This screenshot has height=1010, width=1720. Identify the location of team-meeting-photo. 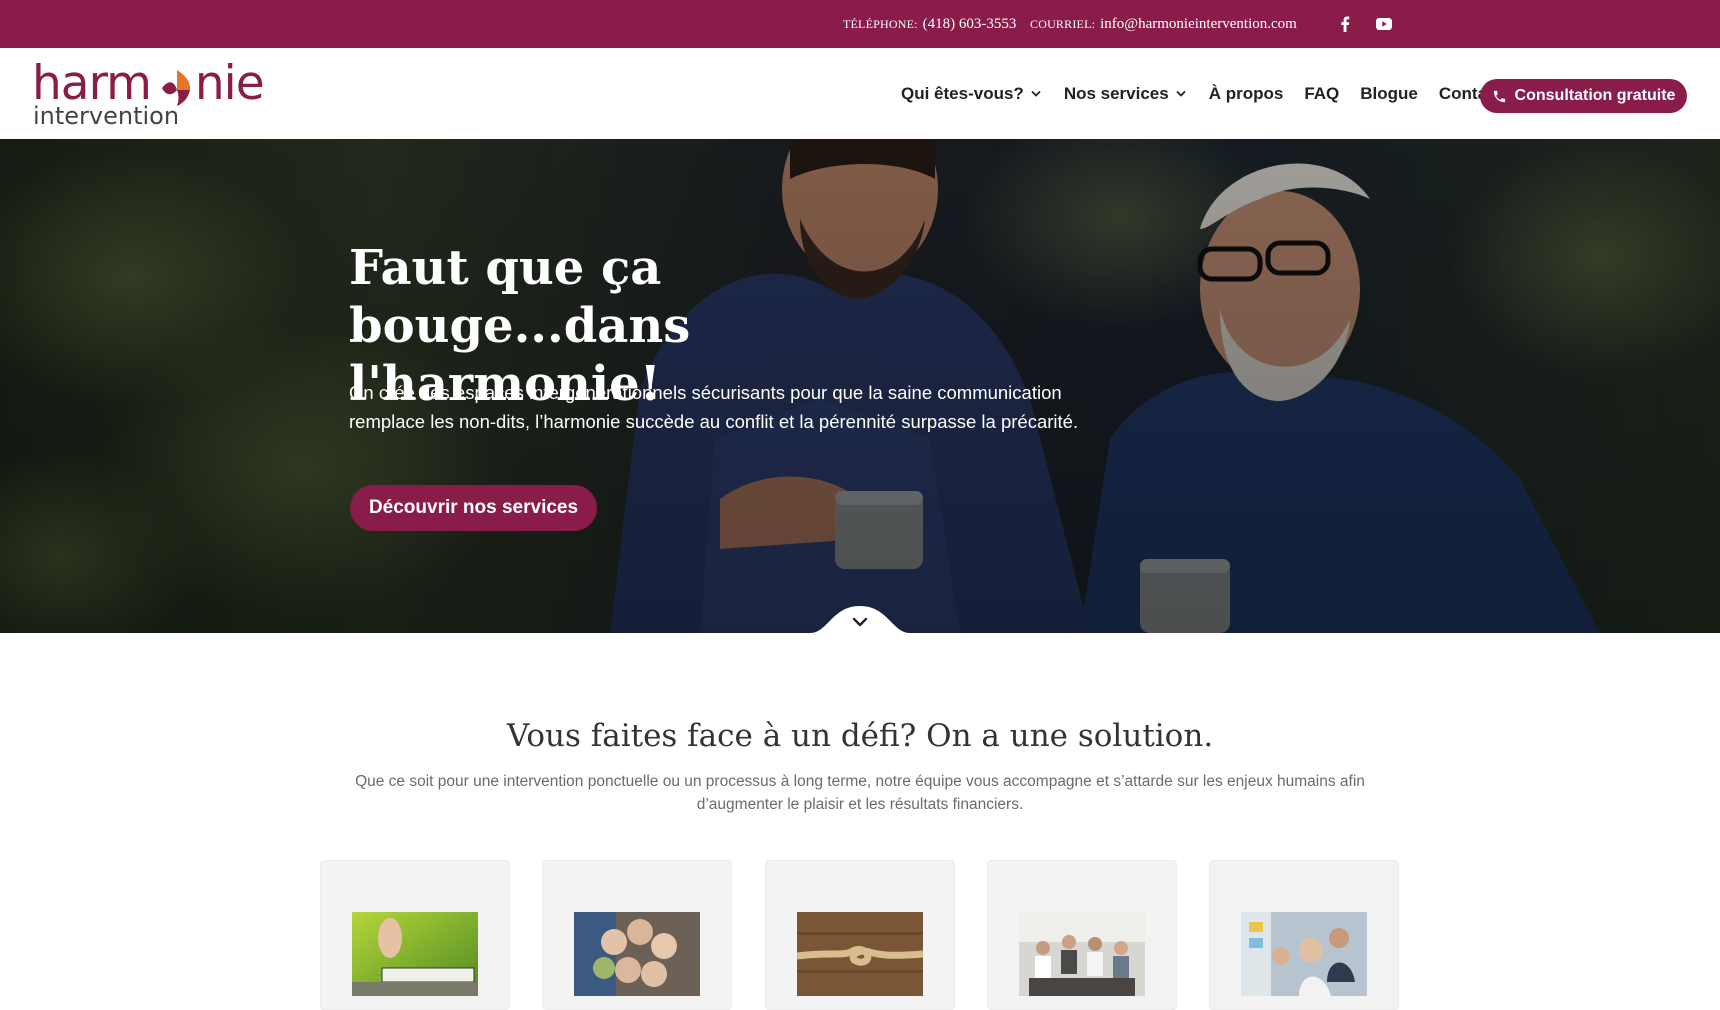
(1082, 954).